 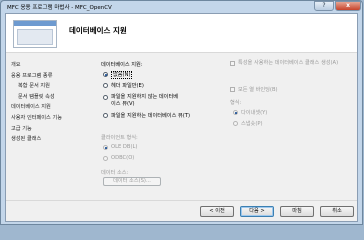 What do you see at coordinates (105, 158) in the screenshot?
I see `radio-odbc` at bounding box center [105, 158].